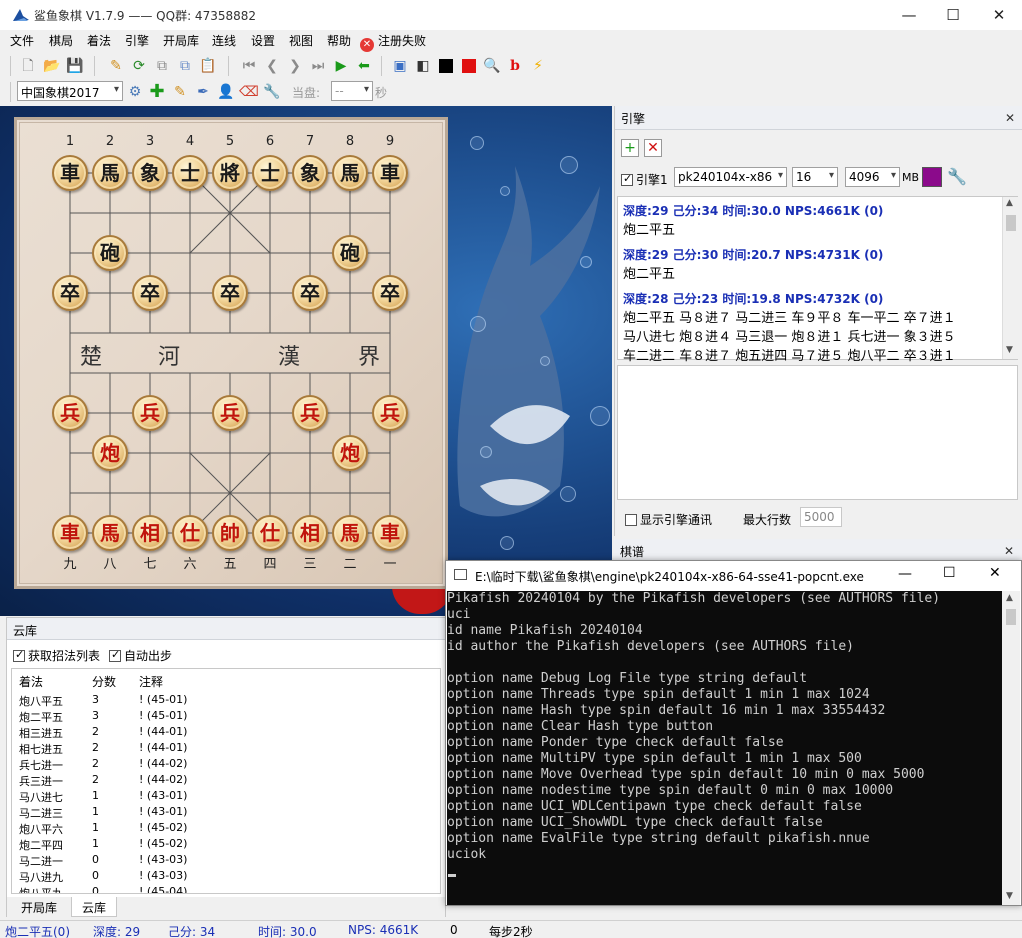 The width and height of the screenshot is (1022, 938). I want to click on copy-fen-icon: ⧉, so click(185, 66).